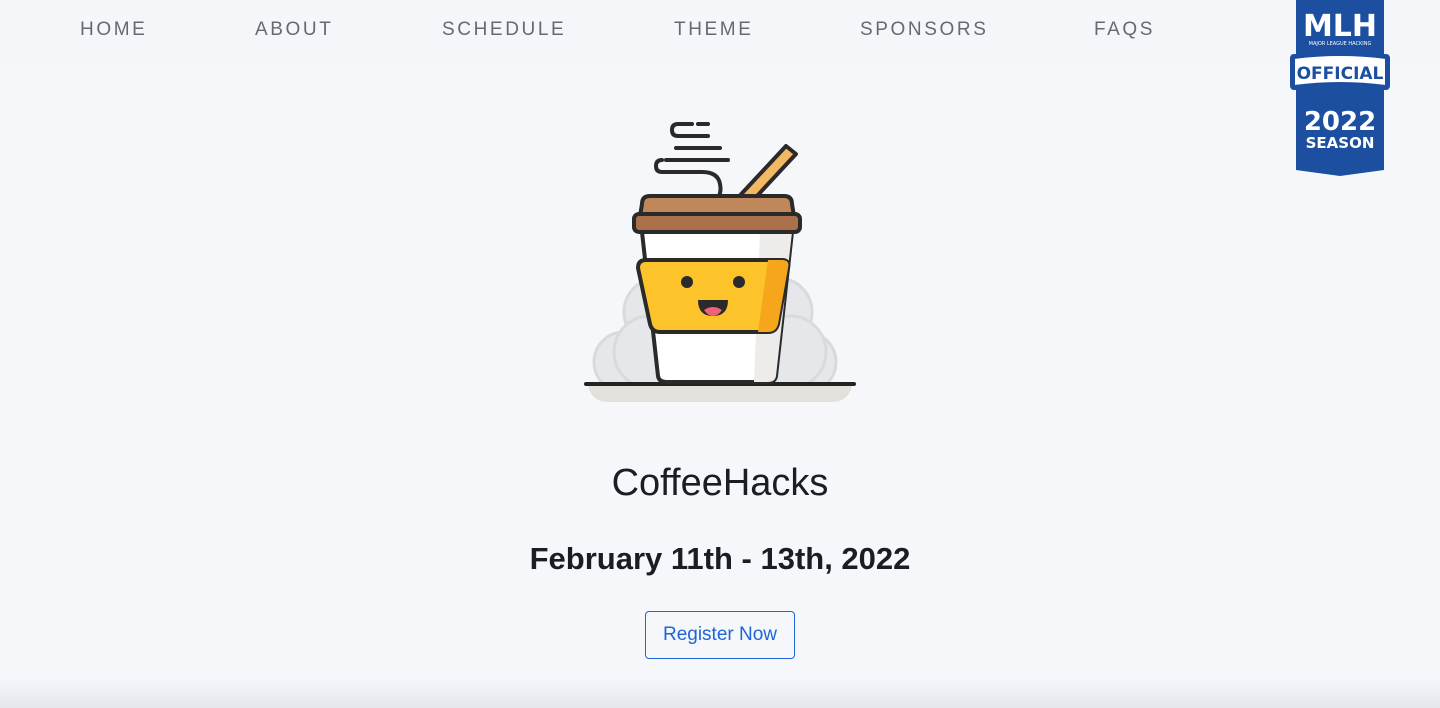 This screenshot has width=1440, height=708. Describe the element at coordinates (1340, 44) in the screenshot. I see `mlh-tagline: MAJOR LEAGUE HACKING` at that location.